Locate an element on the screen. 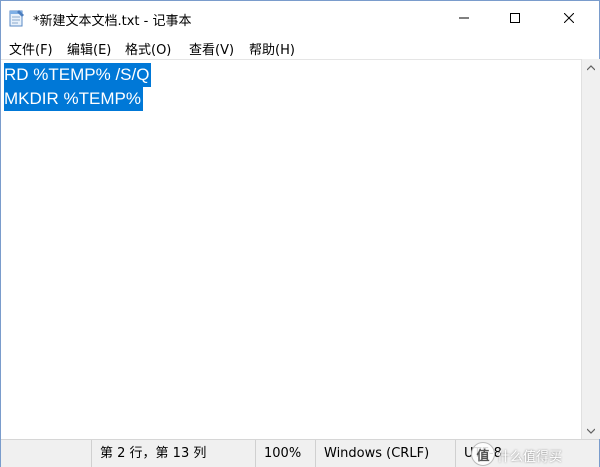 The width and height of the screenshot is (600, 467). scroll-up-button is located at coordinates (591, 67).